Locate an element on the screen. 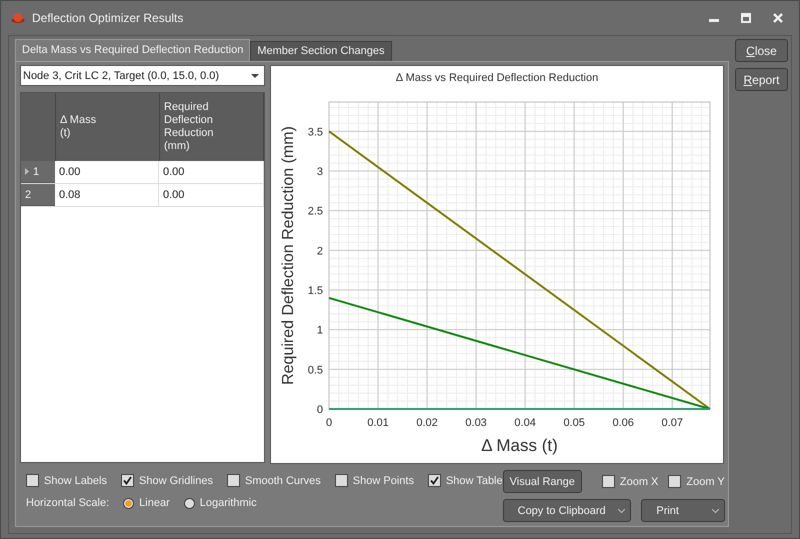 This screenshot has width=800, height=539. visual-range-button: Visual Range is located at coordinates (542, 481).